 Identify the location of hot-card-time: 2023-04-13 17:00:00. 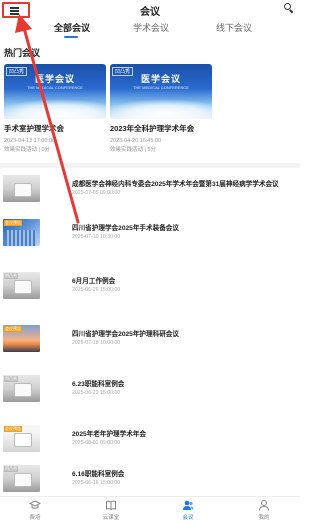
(30, 141).